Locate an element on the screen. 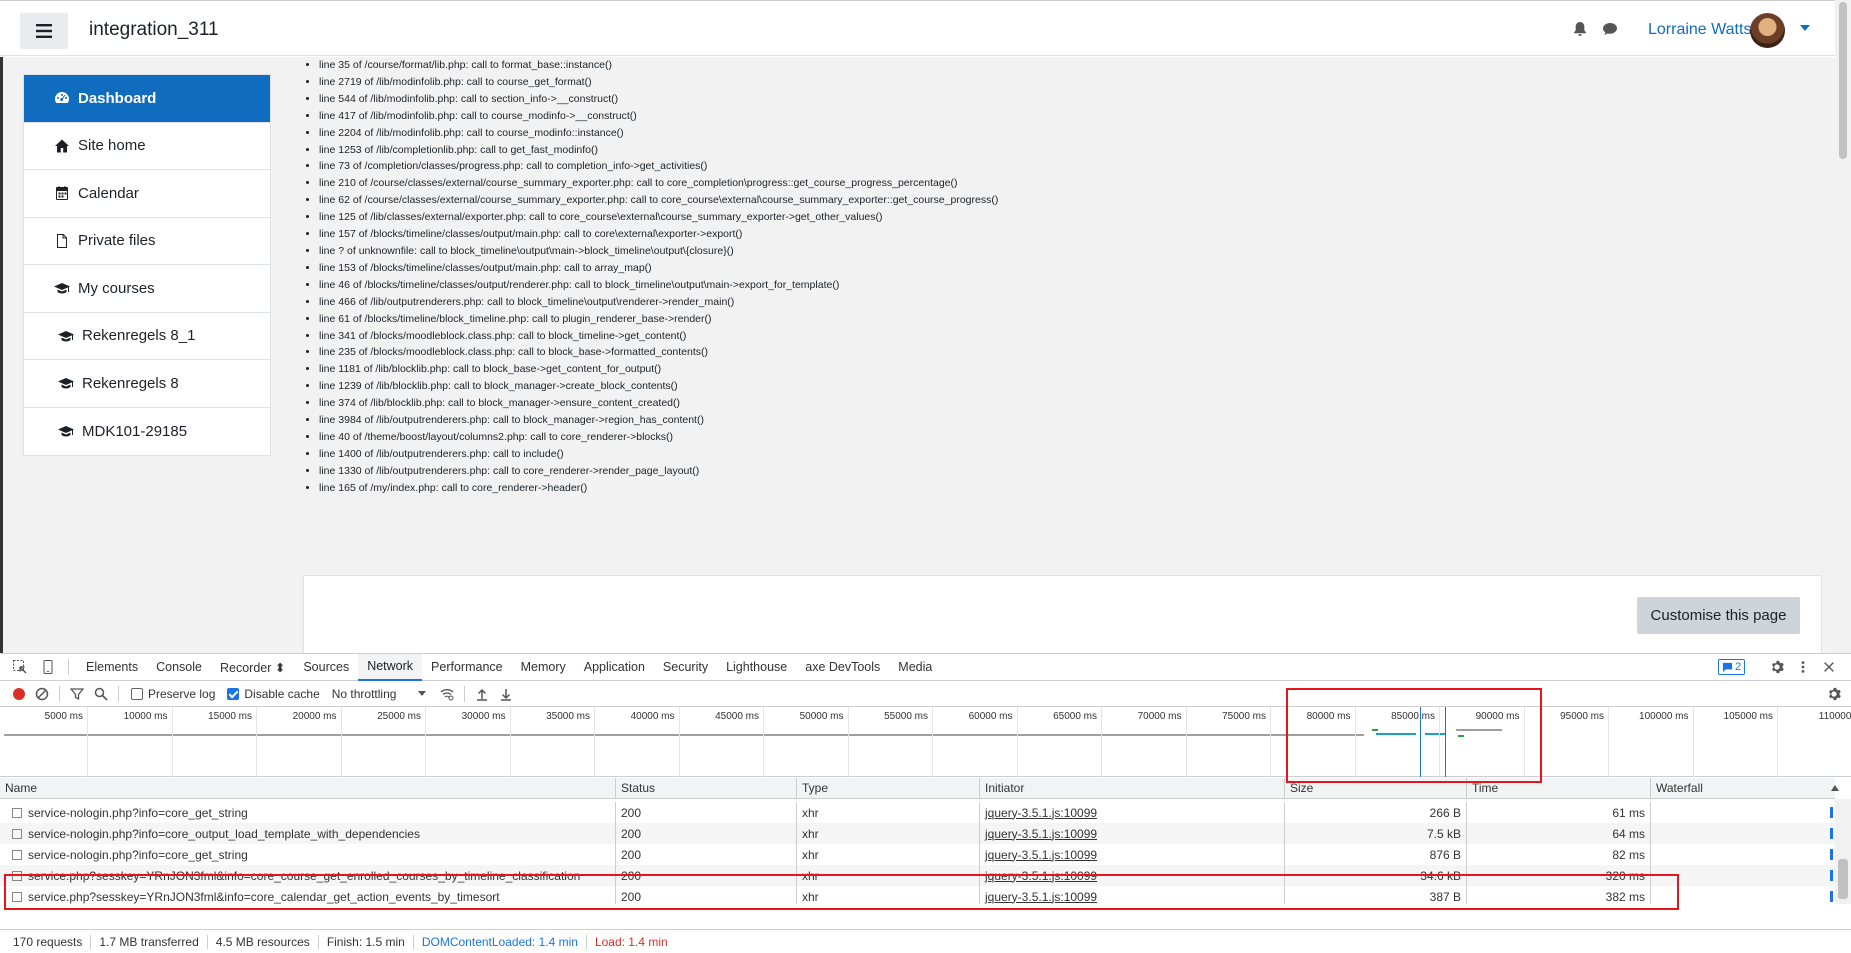 Image resolution: width=1851 pixels, height=953 pixels. settings-gear-icon is located at coordinates (1777, 667).